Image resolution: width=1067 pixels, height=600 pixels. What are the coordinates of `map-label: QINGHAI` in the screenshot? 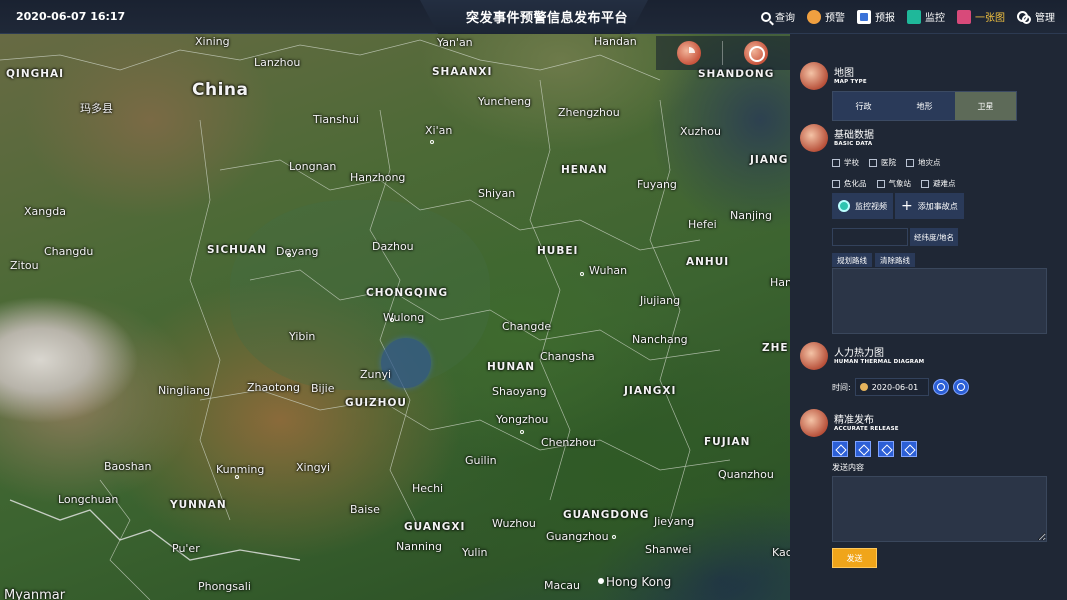 It's located at (35, 74).